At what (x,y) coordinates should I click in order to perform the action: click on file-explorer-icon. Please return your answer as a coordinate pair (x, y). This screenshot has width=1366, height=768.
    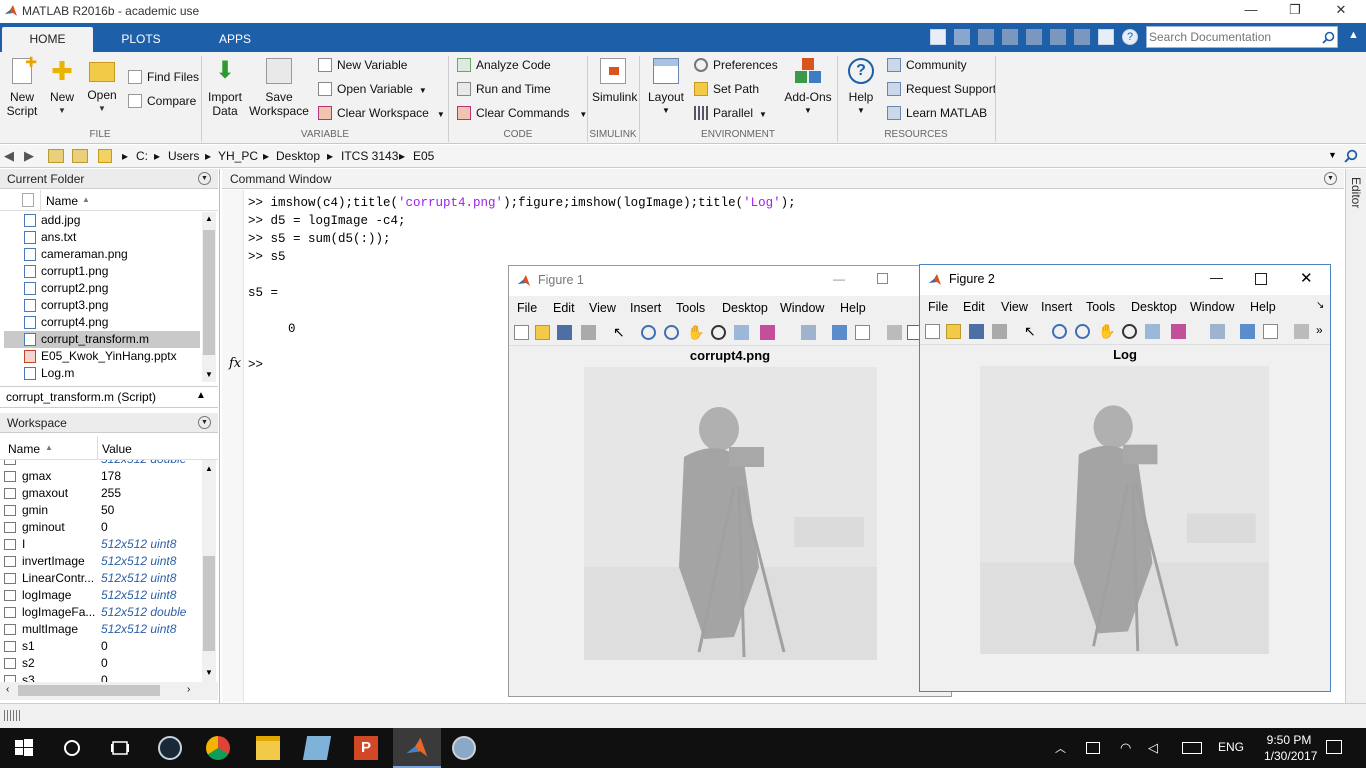
    Looking at the image, I should click on (268, 748).